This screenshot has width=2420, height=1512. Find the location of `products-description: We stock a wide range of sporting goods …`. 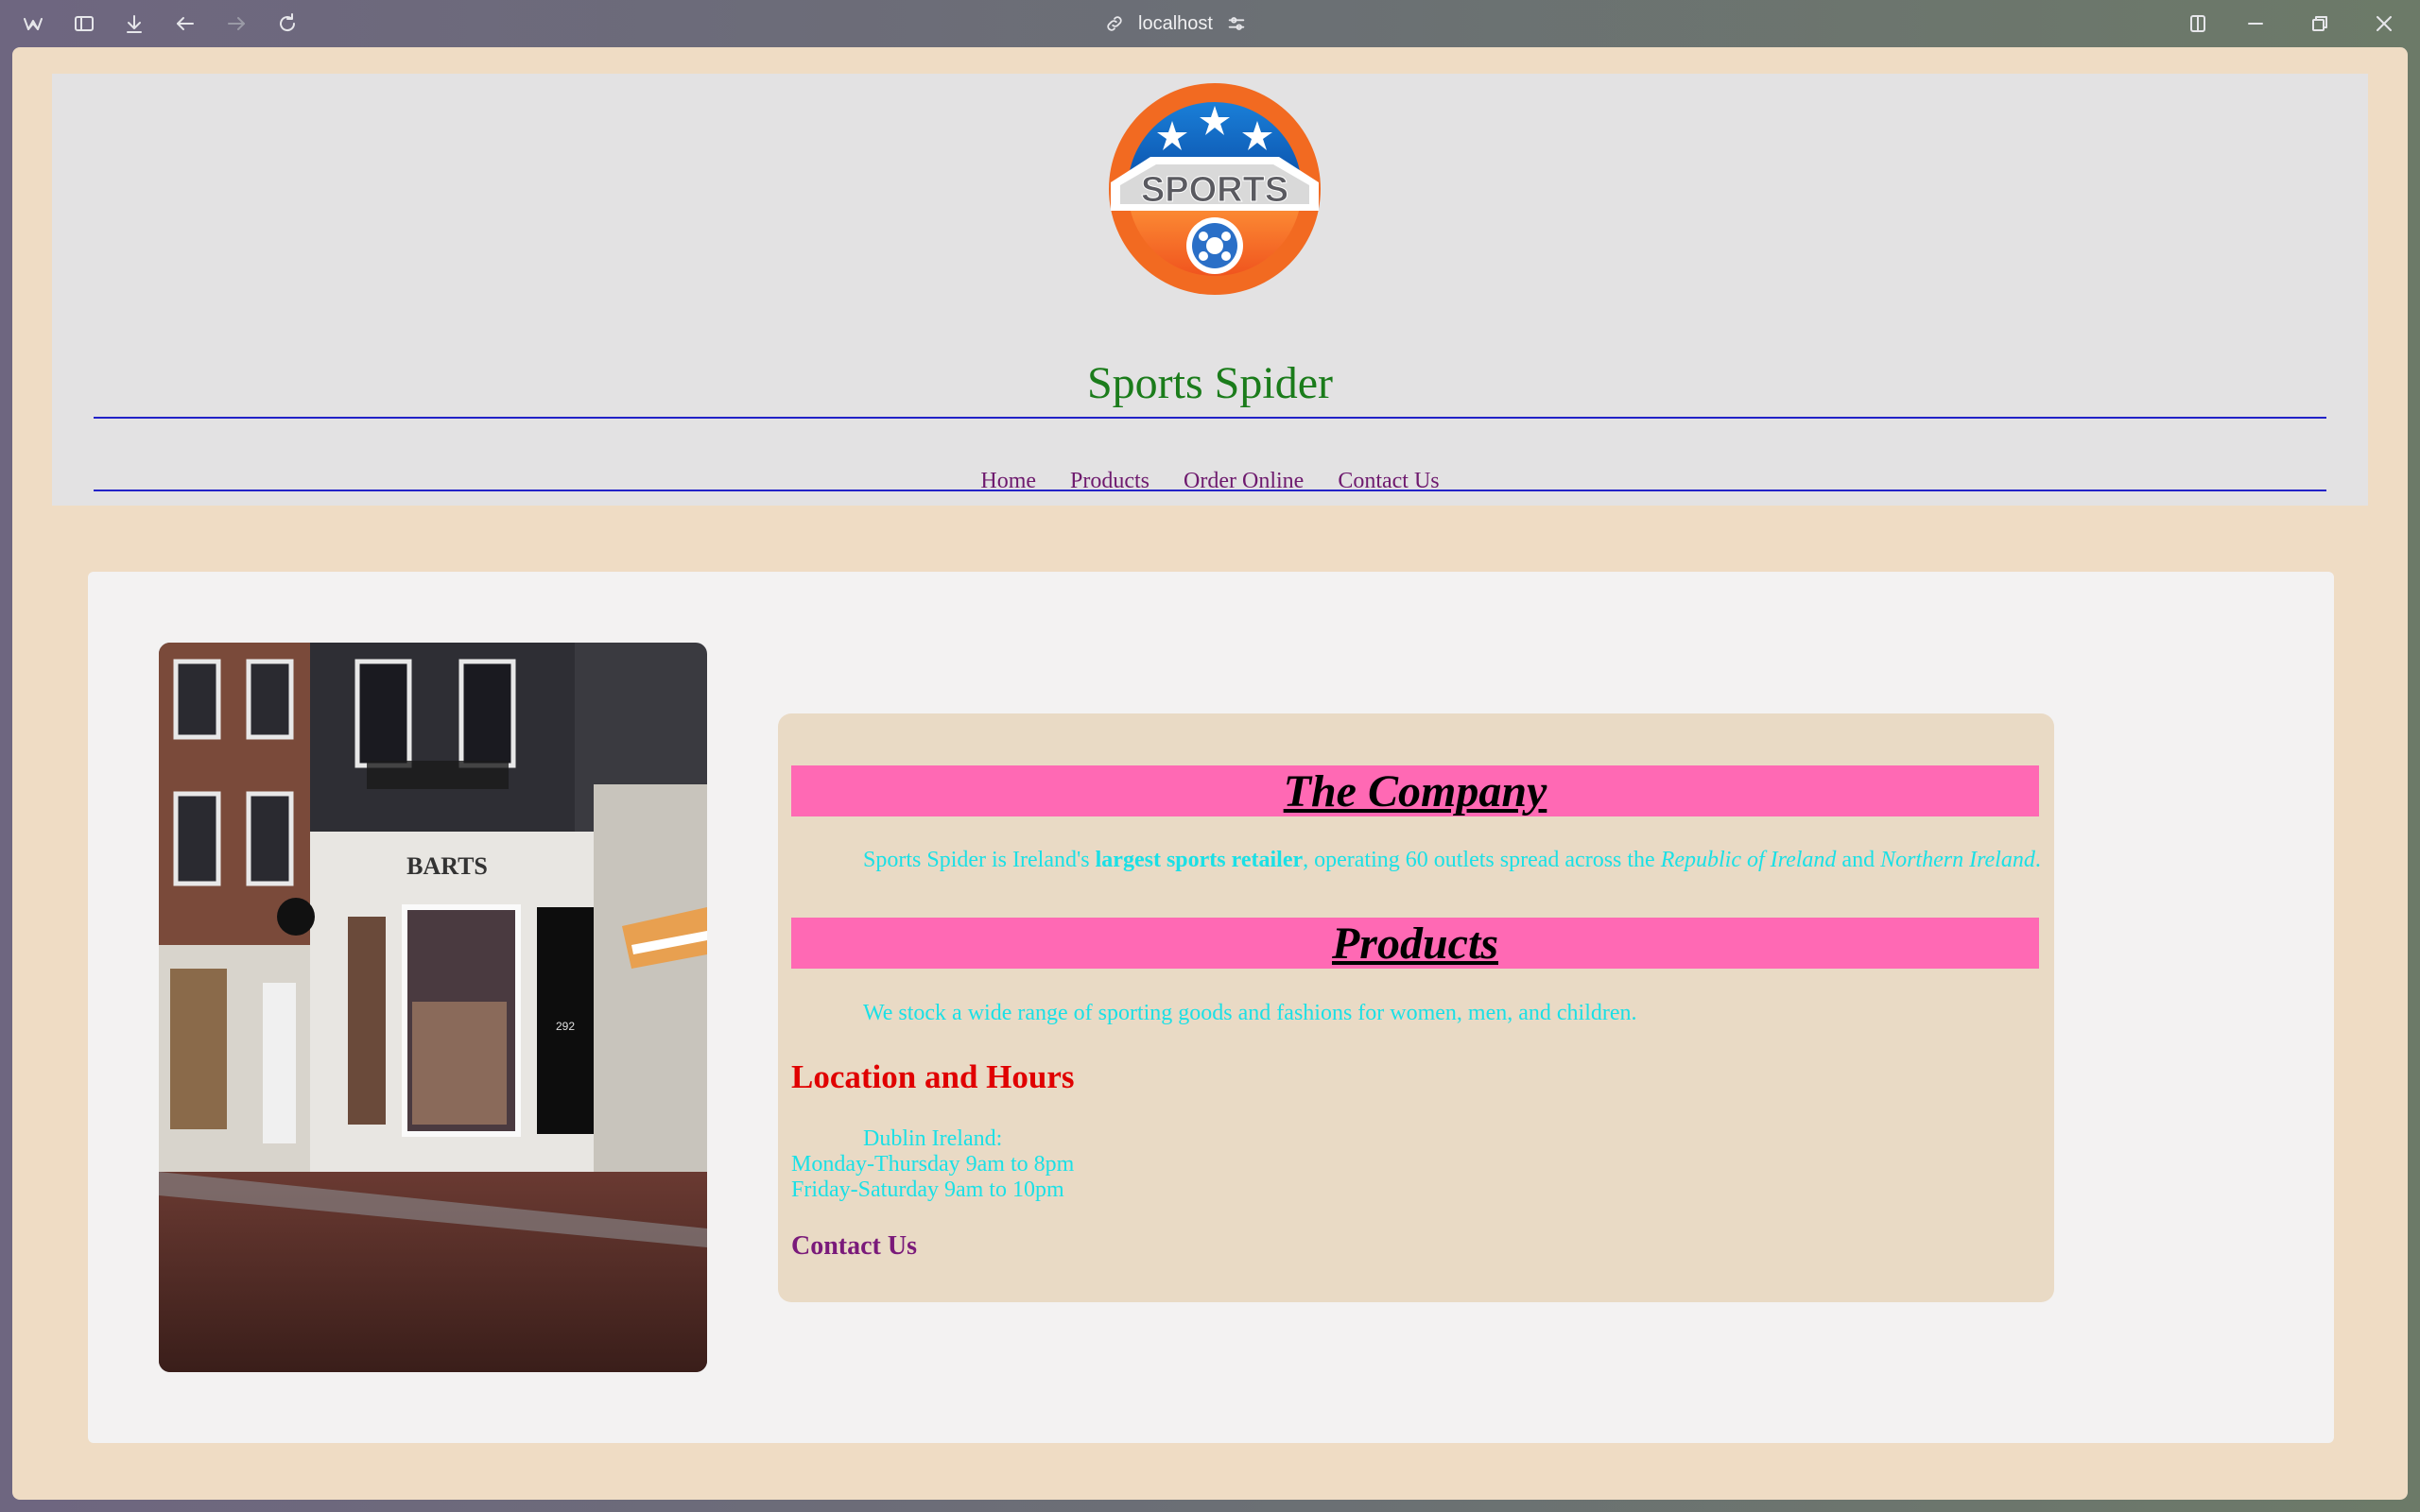

products-description: We stock a wide range of sporting goods … is located at coordinates (1250, 1013).